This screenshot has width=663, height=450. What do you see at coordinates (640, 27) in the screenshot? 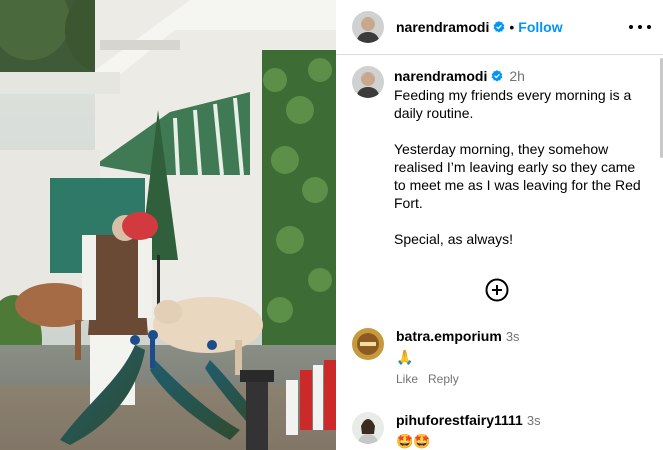
I see `more-options-icon` at bounding box center [640, 27].